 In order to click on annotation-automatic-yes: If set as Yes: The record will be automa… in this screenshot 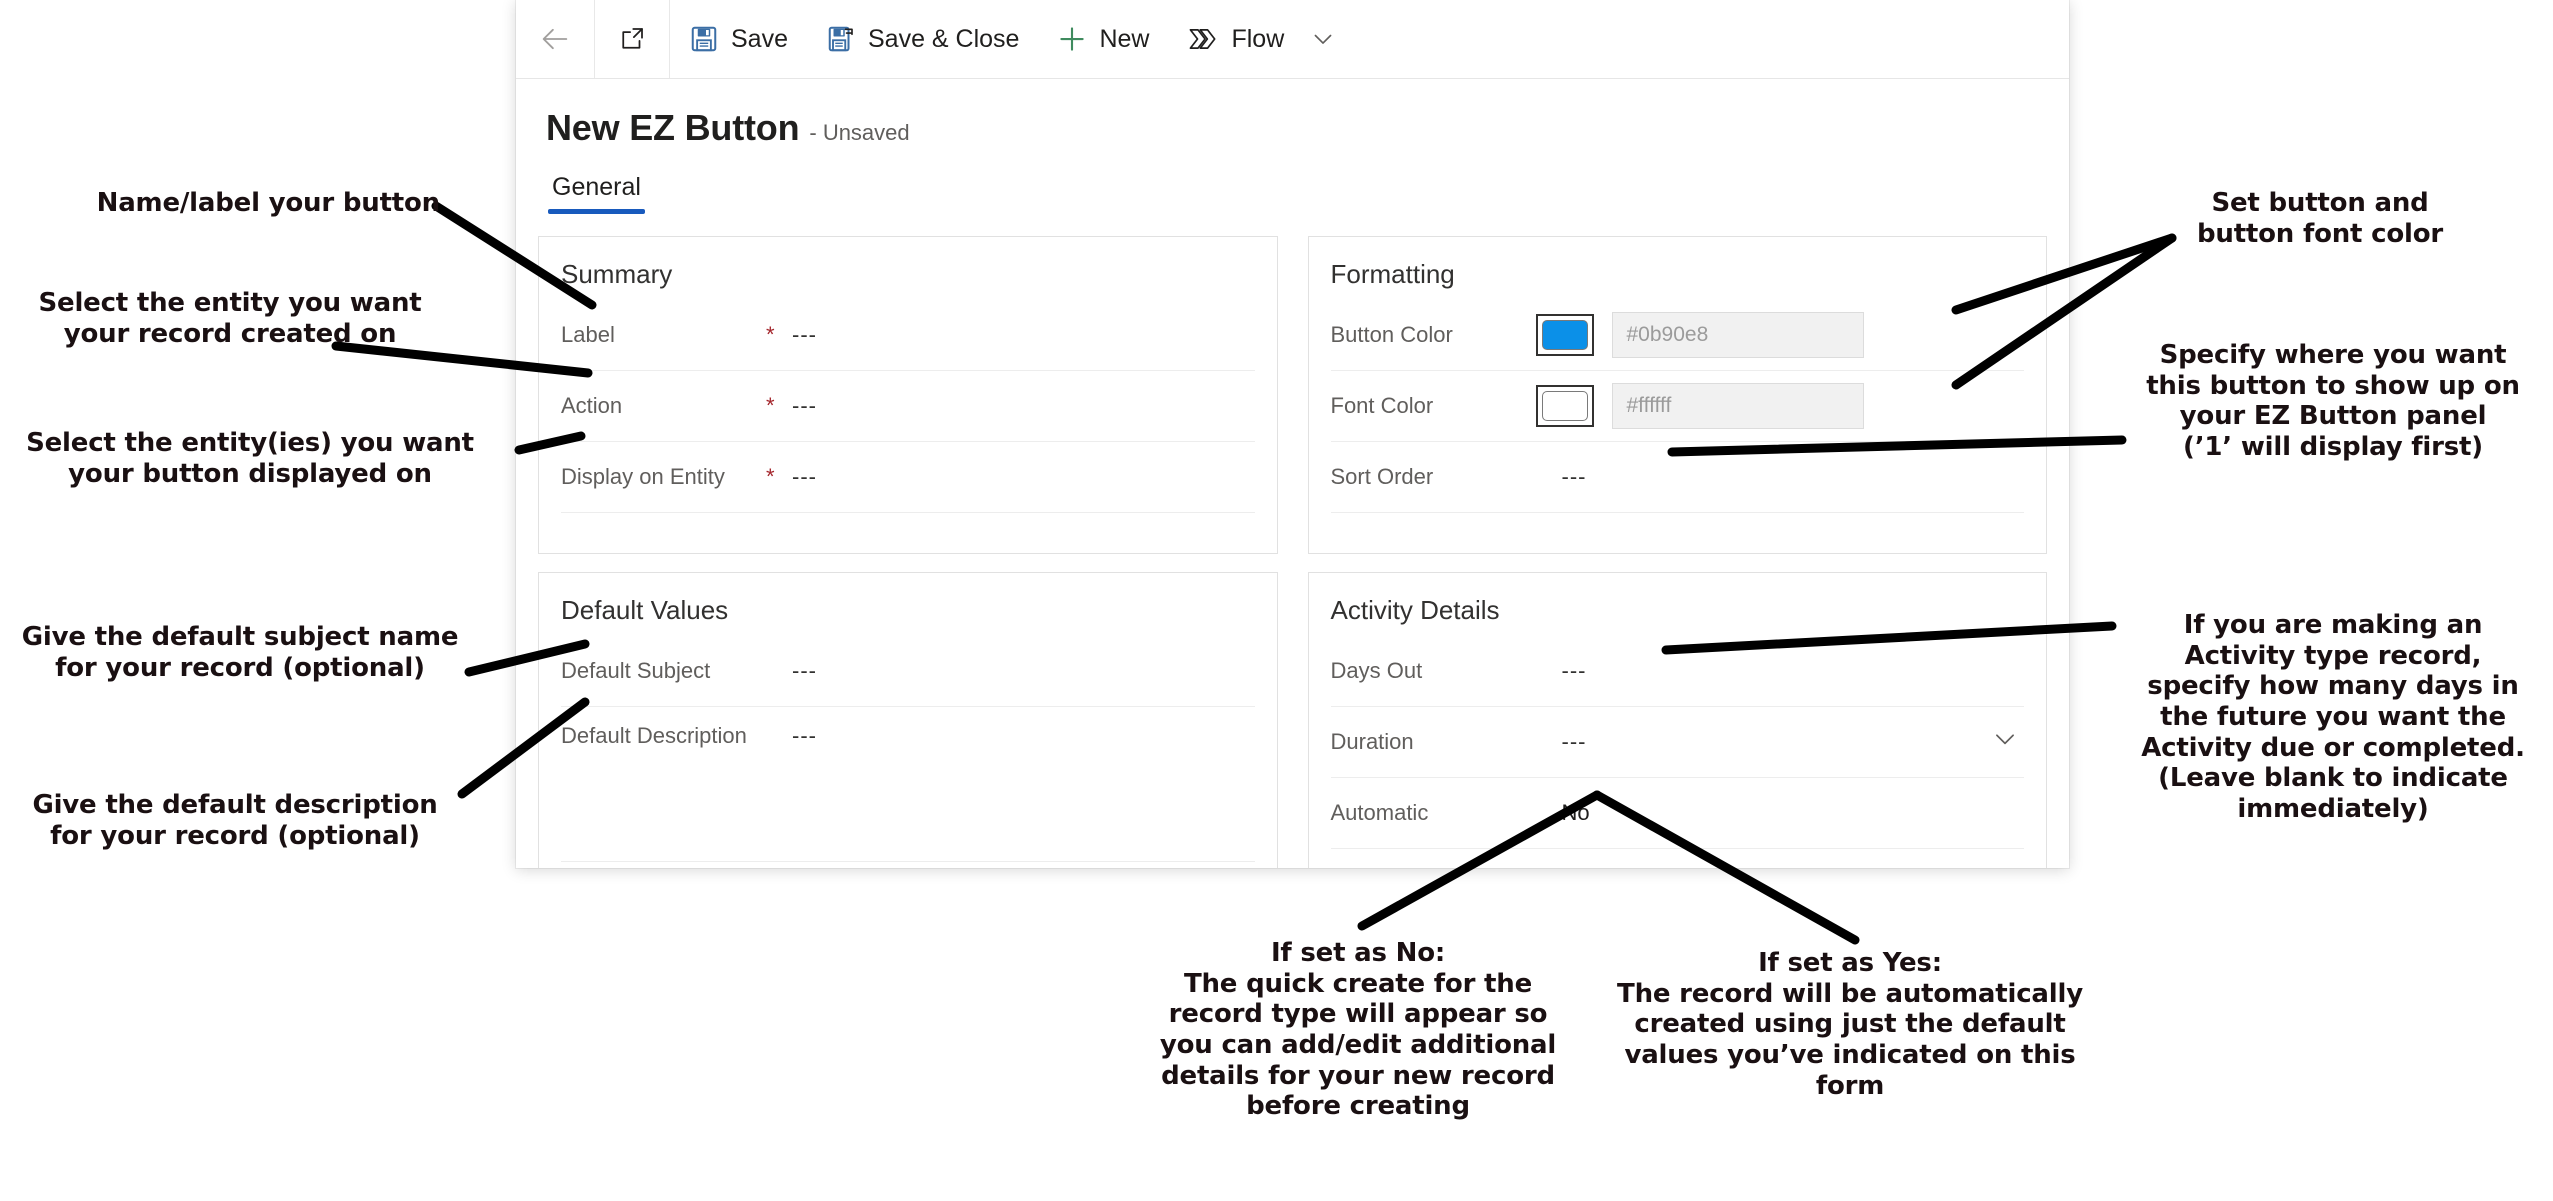, I will do `click(1850, 1024)`.